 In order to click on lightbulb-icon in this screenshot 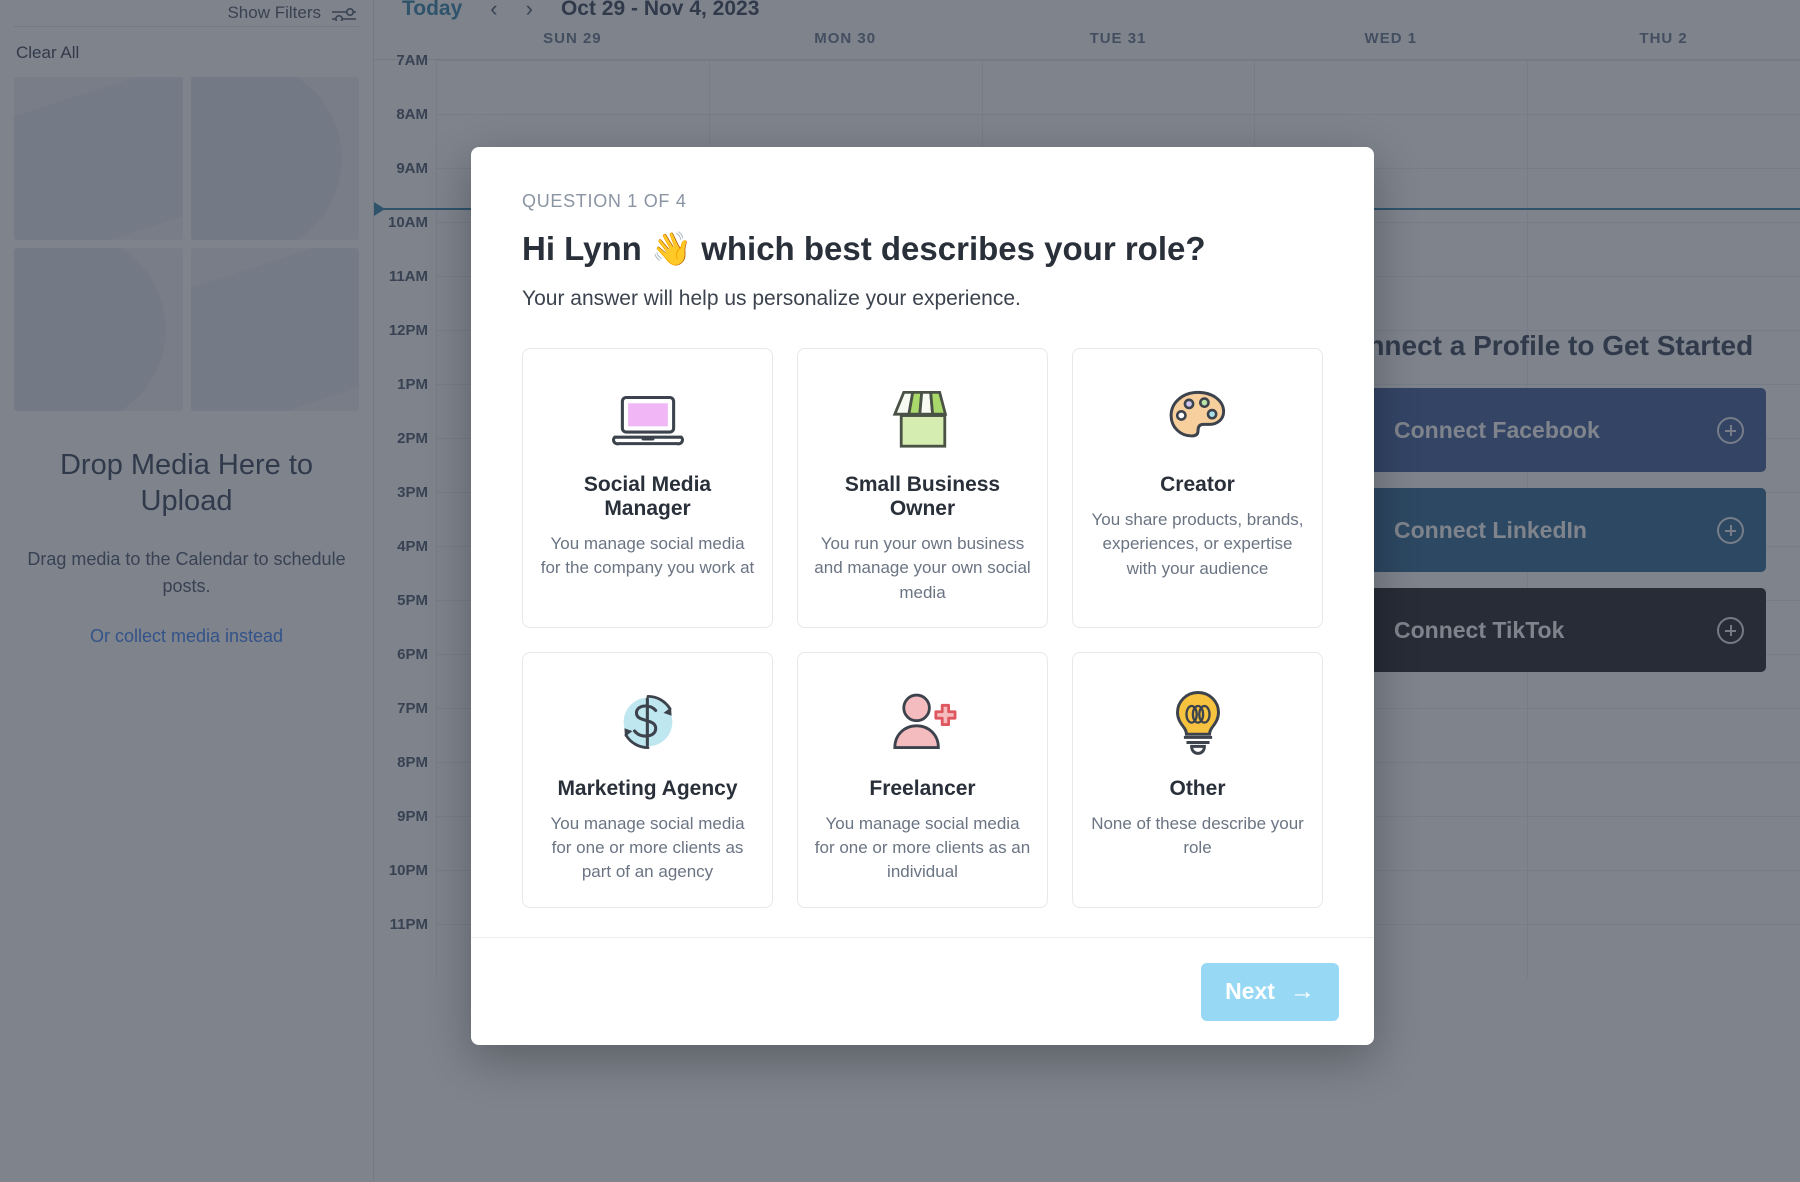, I will do `click(1198, 722)`.